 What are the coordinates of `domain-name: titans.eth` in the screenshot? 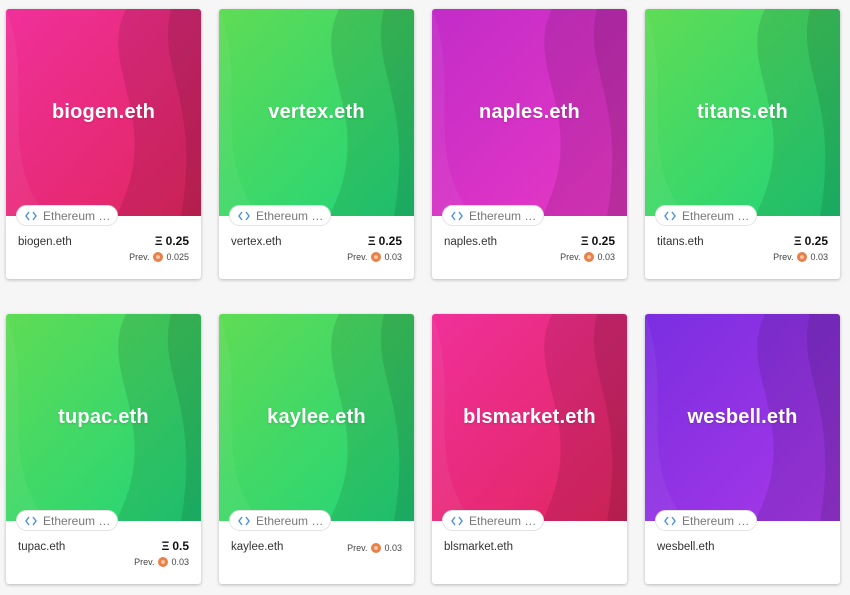 It's located at (680, 242).